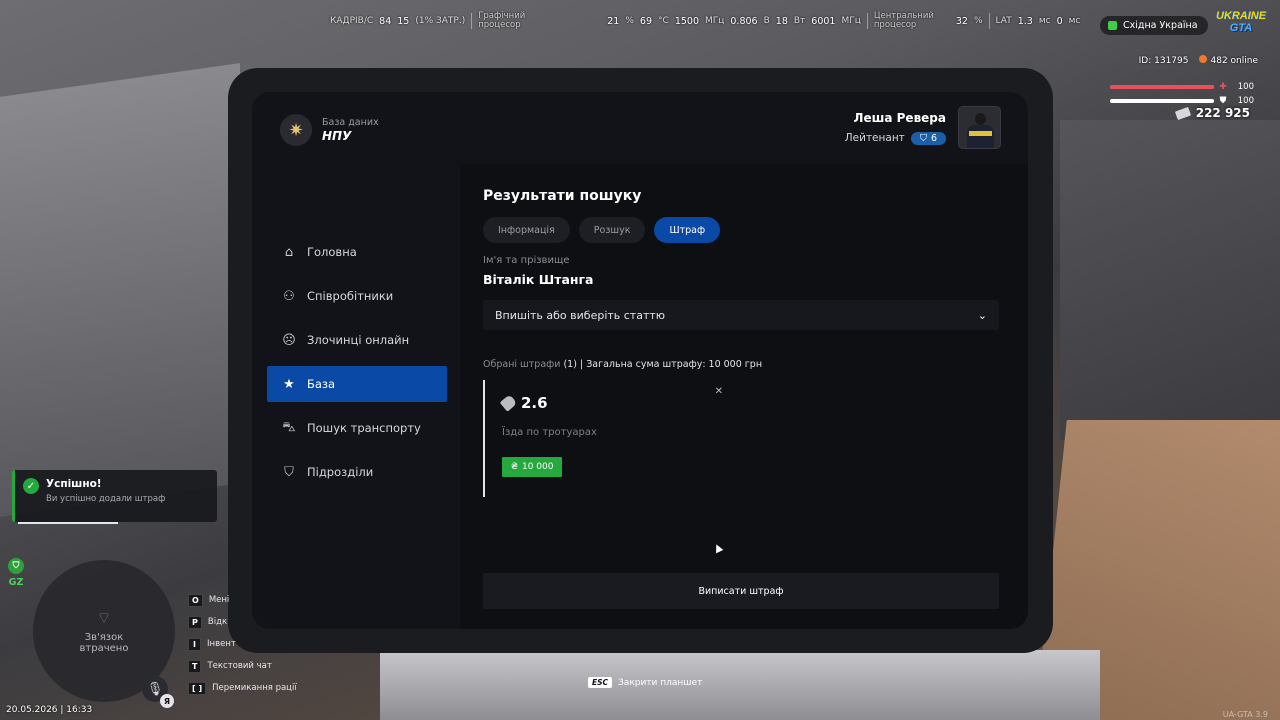  What do you see at coordinates (357, 472) in the screenshot?
I see `sidebar-item-units: ⛉ Підрозділи` at bounding box center [357, 472].